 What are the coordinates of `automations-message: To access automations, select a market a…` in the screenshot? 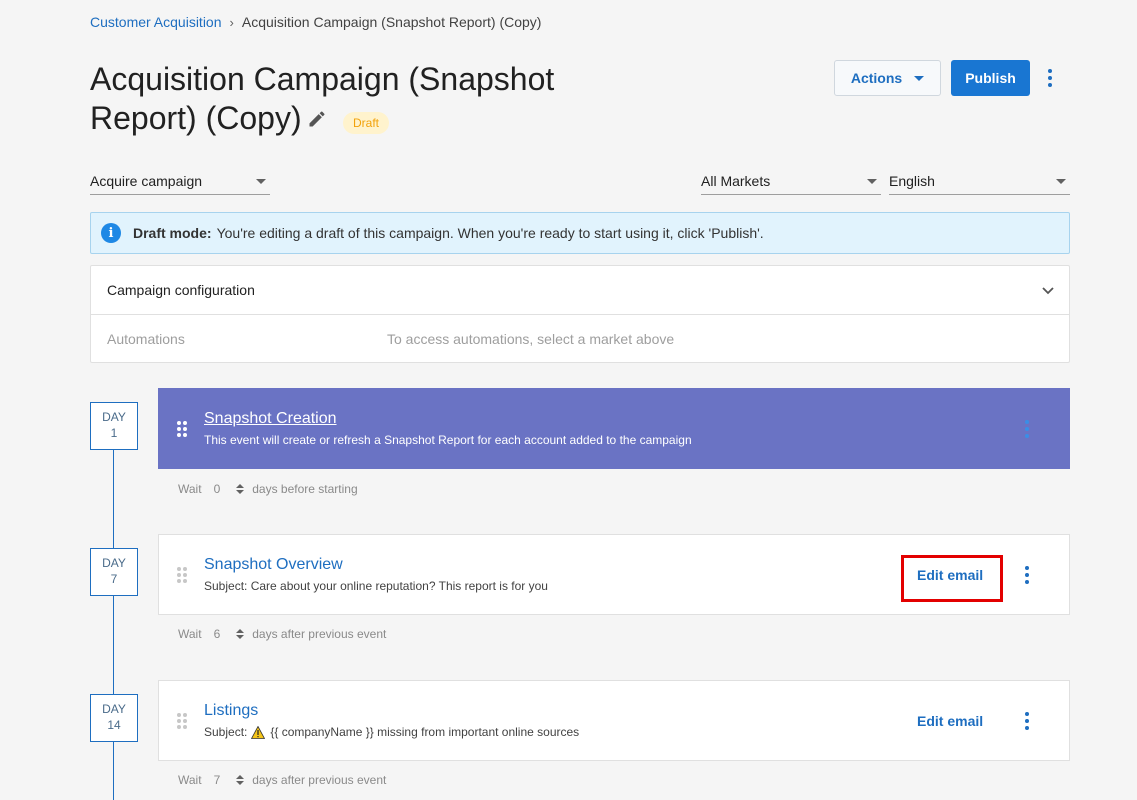 It's located at (531, 339).